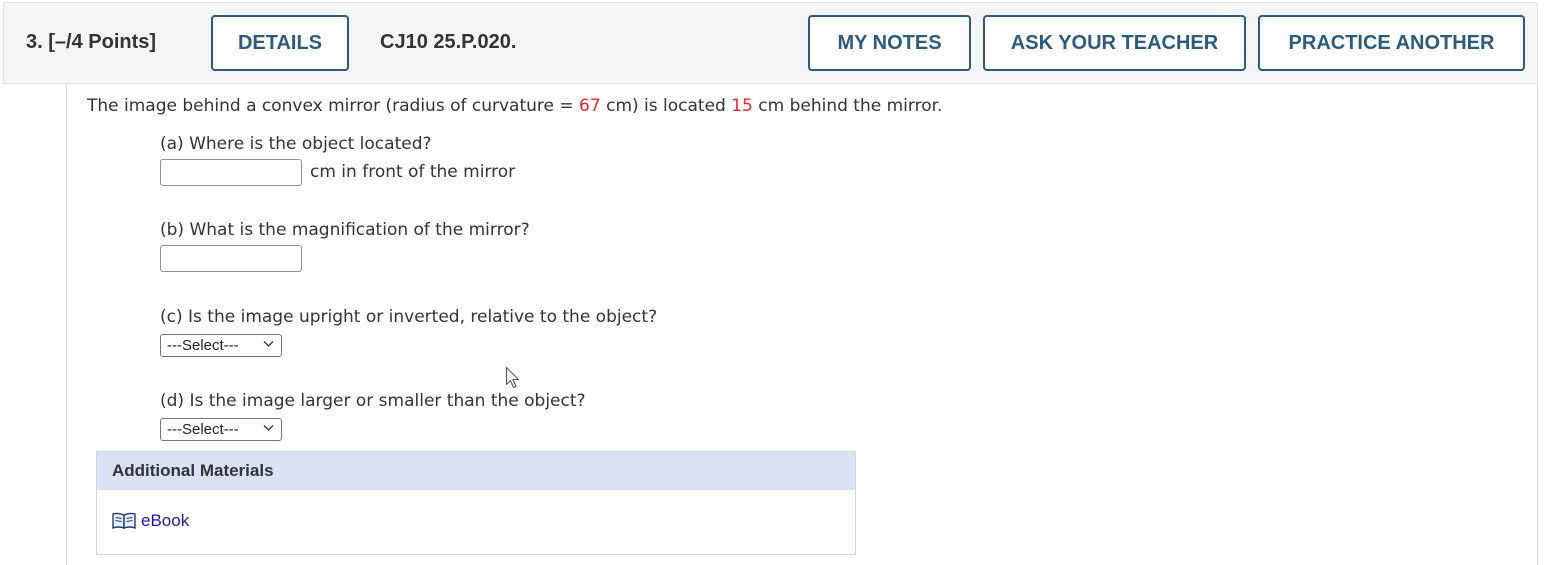  What do you see at coordinates (889, 43) in the screenshot?
I see `my-notes-button: MY NOTES` at bounding box center [889, 43].